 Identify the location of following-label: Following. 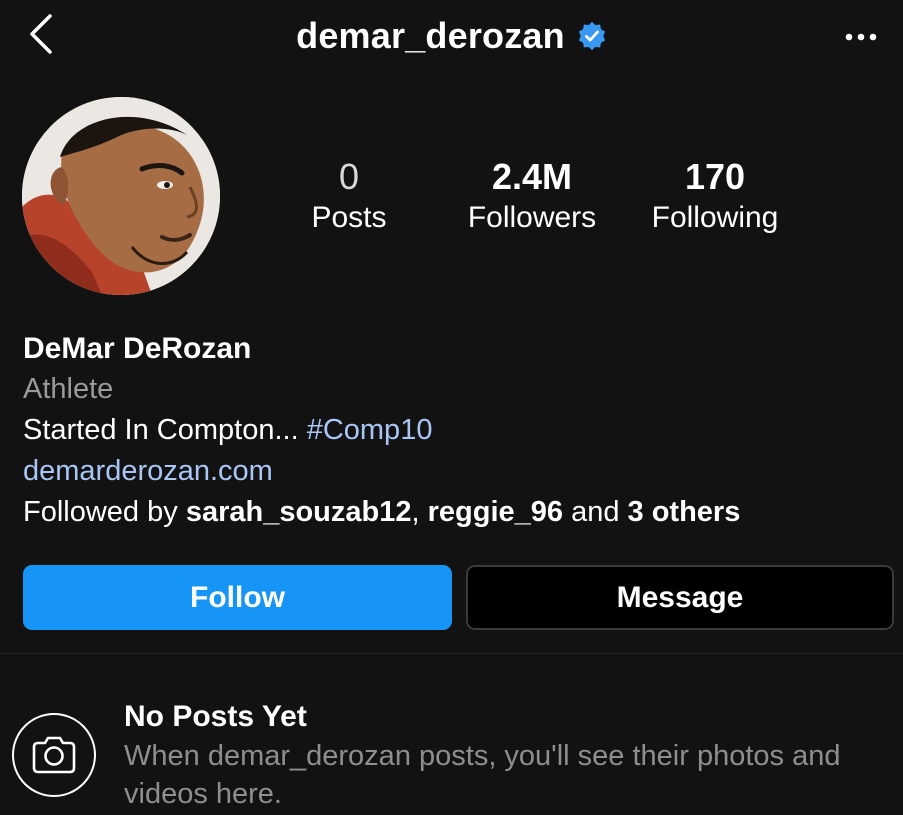
(715, 217).